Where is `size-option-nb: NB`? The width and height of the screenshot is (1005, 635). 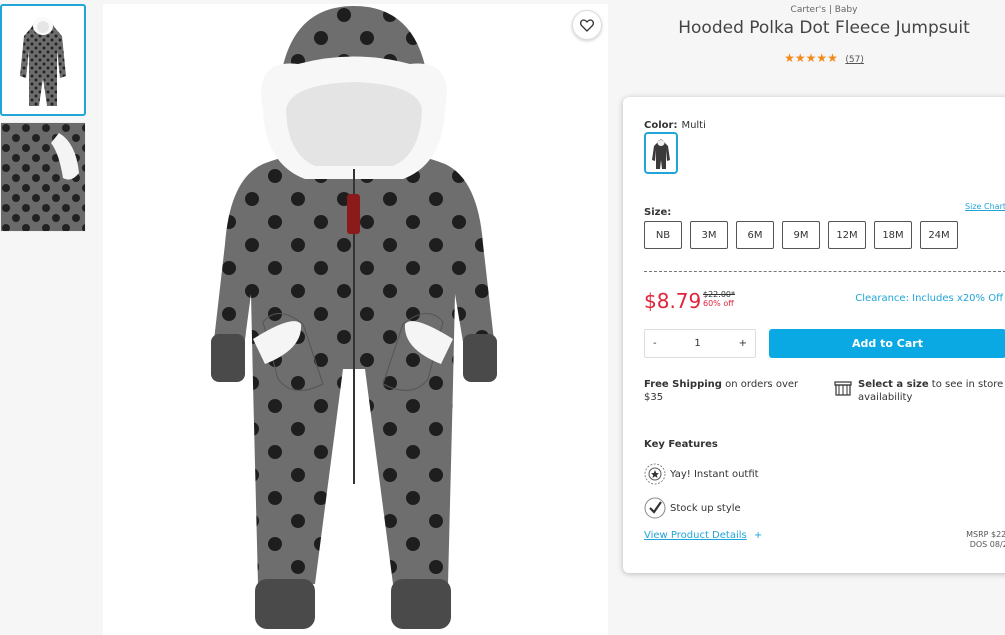
size-option-nb: NB is located at coordinates (663, 235).